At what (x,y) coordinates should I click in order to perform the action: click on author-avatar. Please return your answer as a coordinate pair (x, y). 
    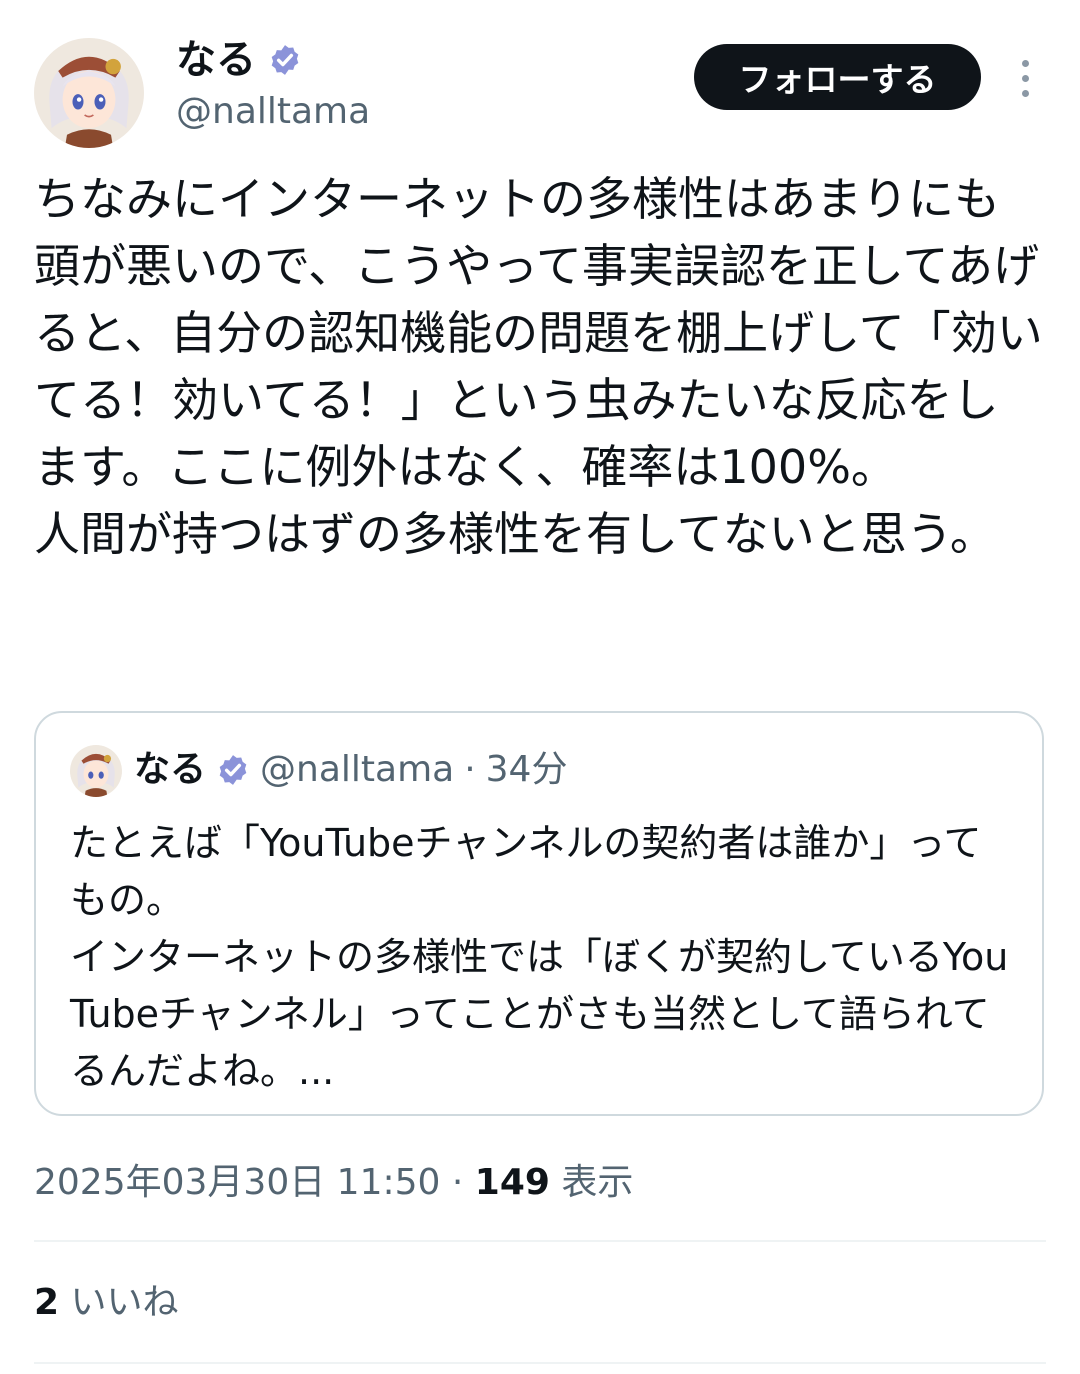
    Looking at the image, I should click on (89, 93).